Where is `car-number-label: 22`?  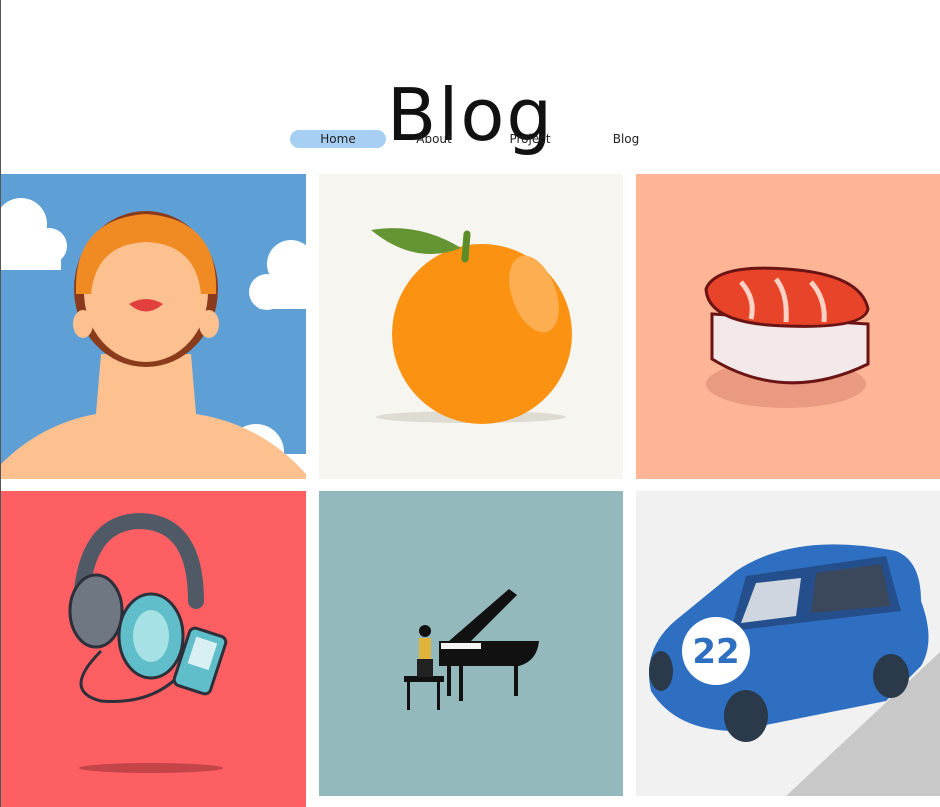
car-number-label: 22 is located at coordinates (715, 652).